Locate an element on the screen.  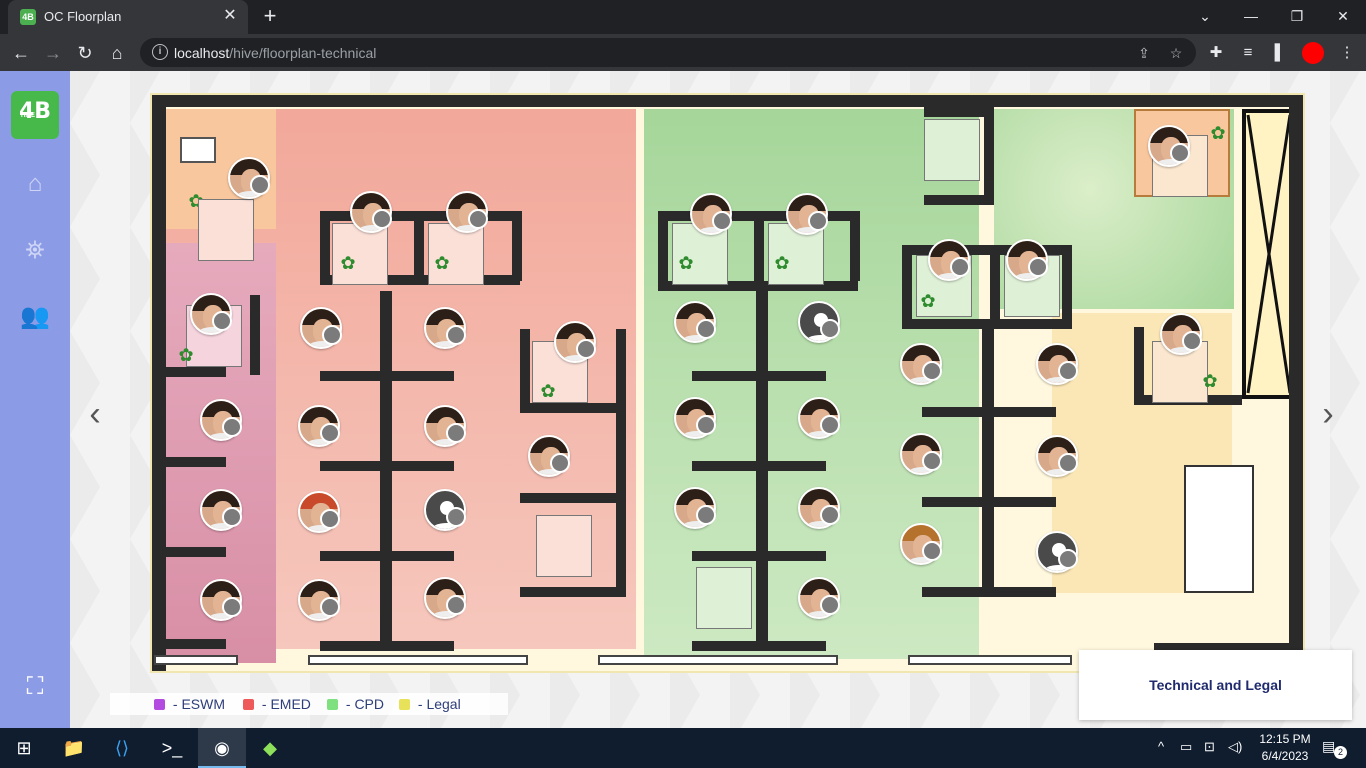
battery-icon: ▭ is located at coordinates (1186, 747).